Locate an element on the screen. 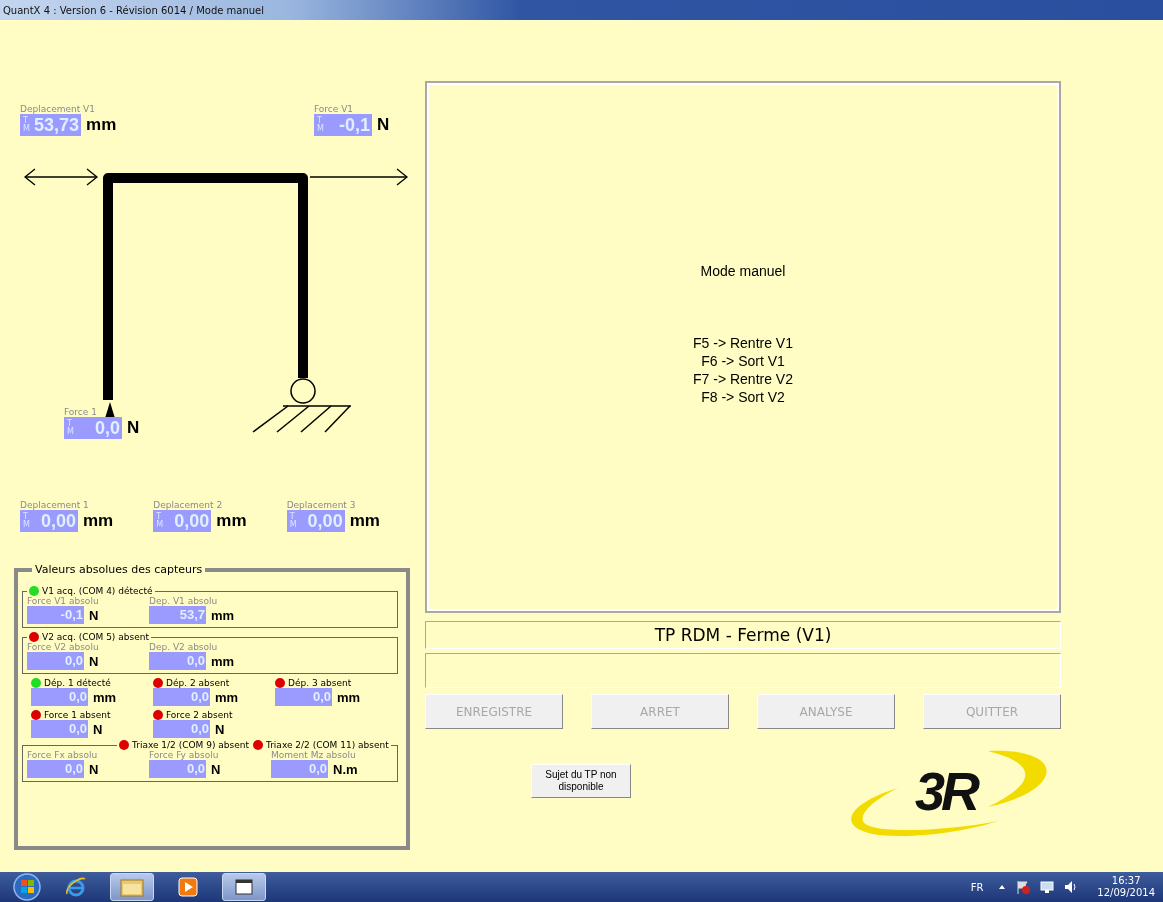 This screenshot has height=902, width=1163. value-display: 53,7 is located at coordinates (177, 615).